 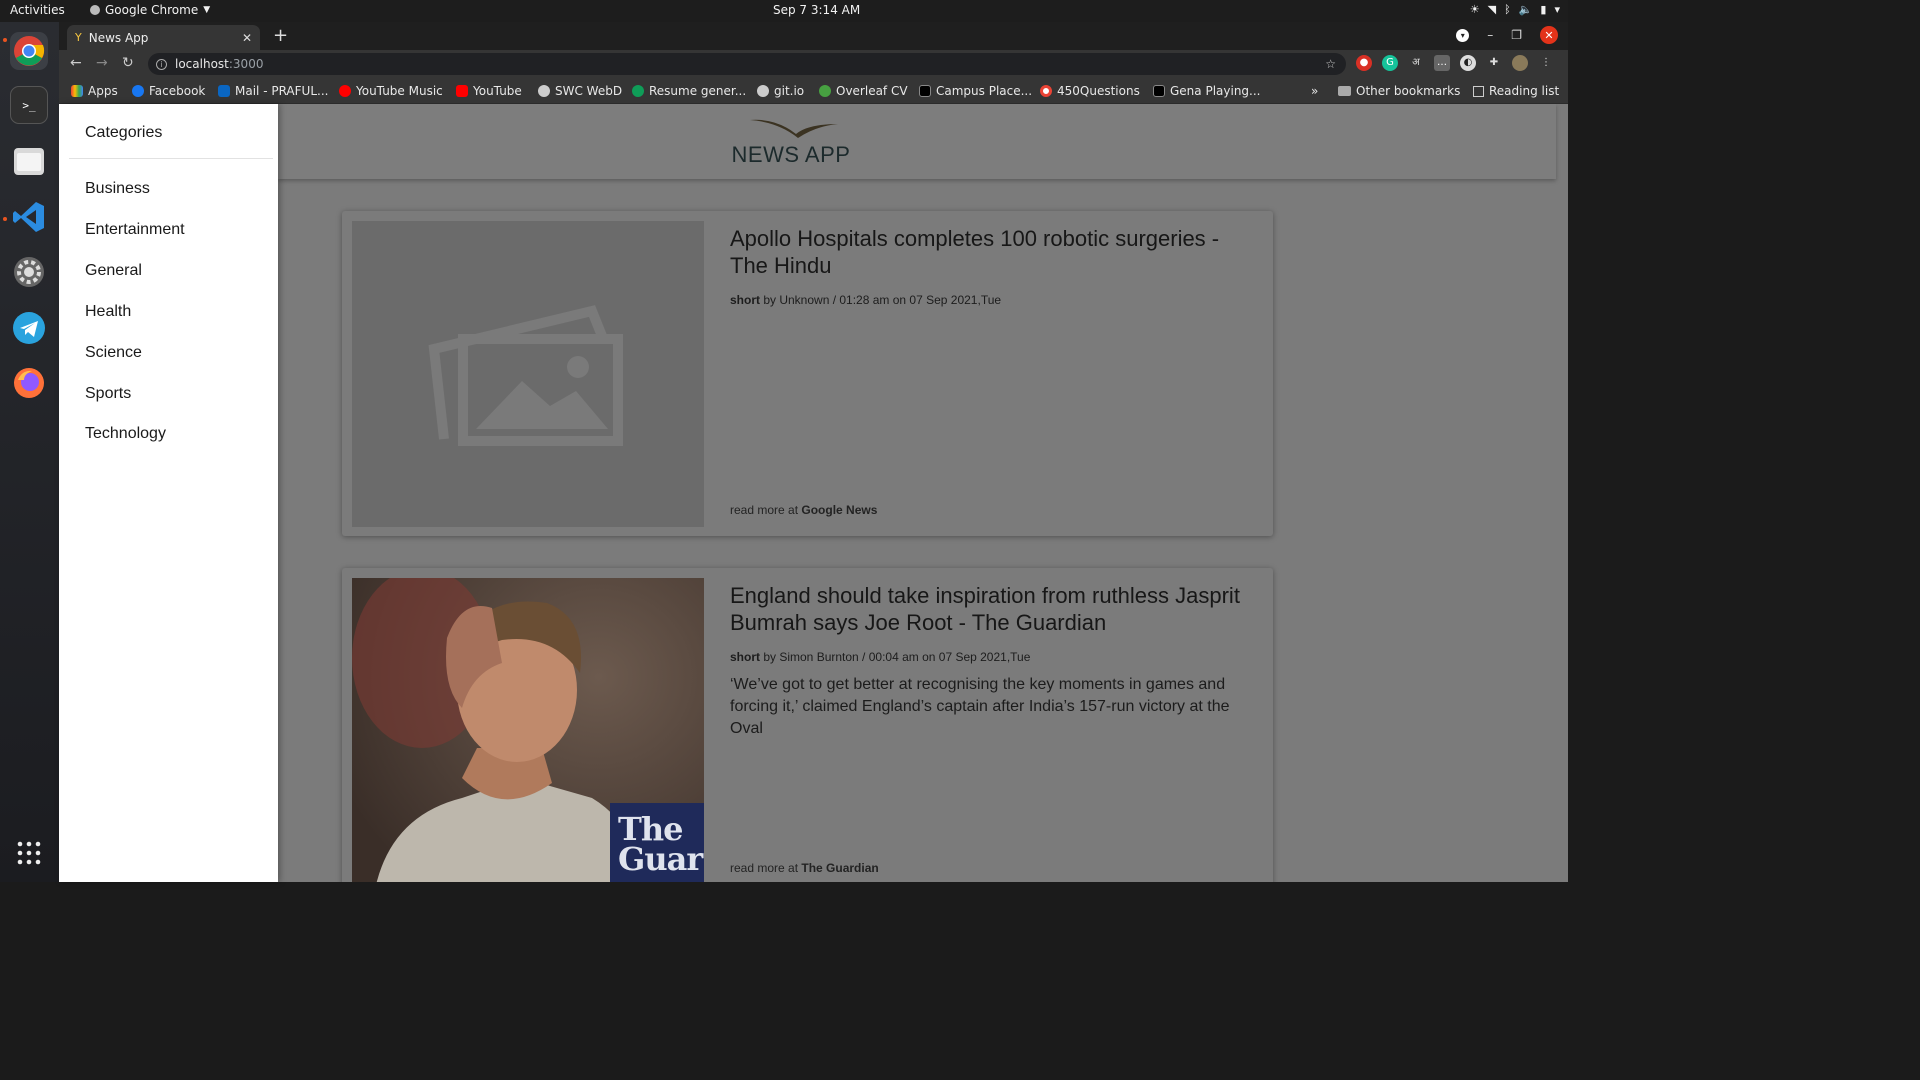 What do you see at coordinates (113, 353) in the screenshot?
I see `category-science: Science` at bounding box center [113, 353].